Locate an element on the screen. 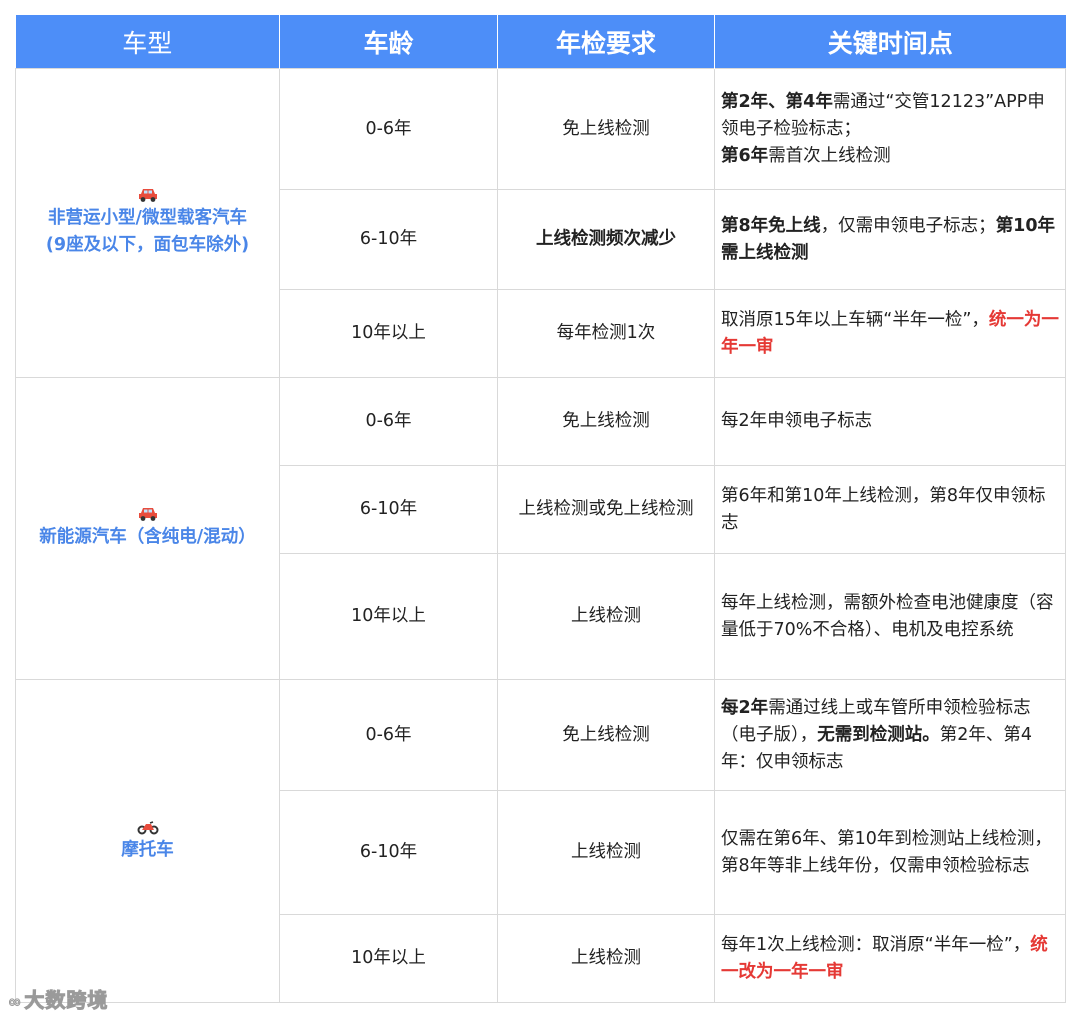  keypoint-text: 每年1次上线检测：取消原“半年一检”， is located at coordinates (876, 944).